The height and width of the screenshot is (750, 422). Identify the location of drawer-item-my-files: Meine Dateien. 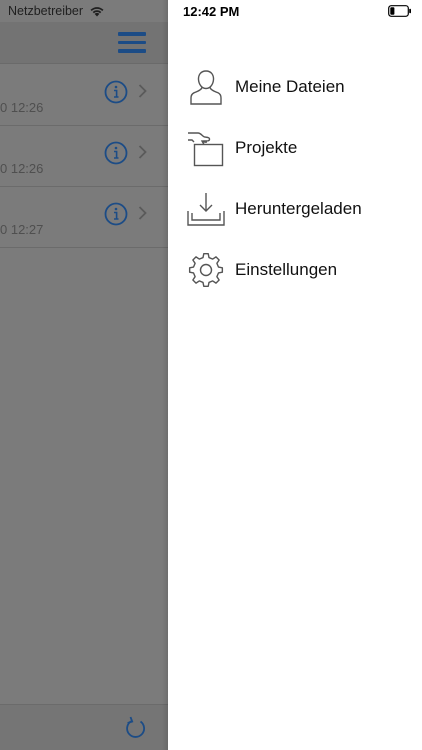
(295, 87).